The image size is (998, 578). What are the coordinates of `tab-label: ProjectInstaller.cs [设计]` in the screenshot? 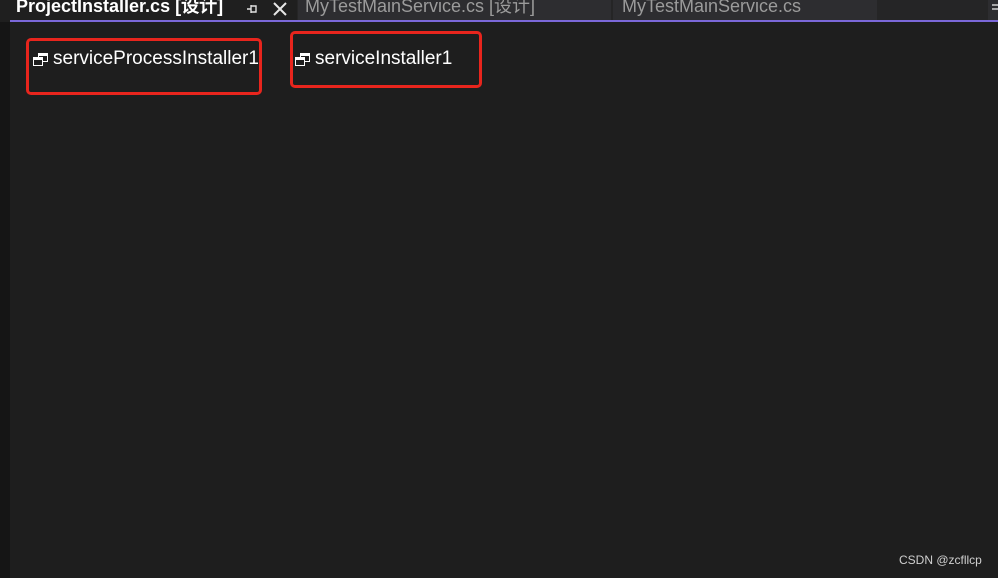 It's located at (120, 8).